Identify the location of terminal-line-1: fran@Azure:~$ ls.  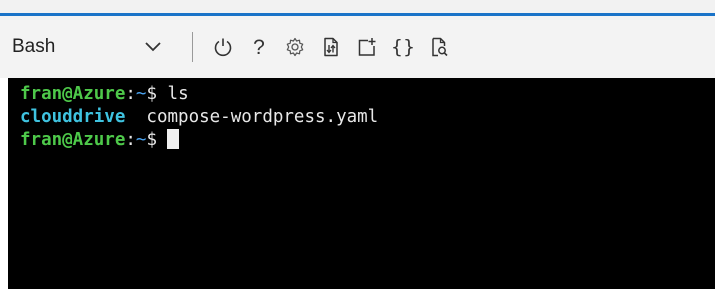
(367, 94).